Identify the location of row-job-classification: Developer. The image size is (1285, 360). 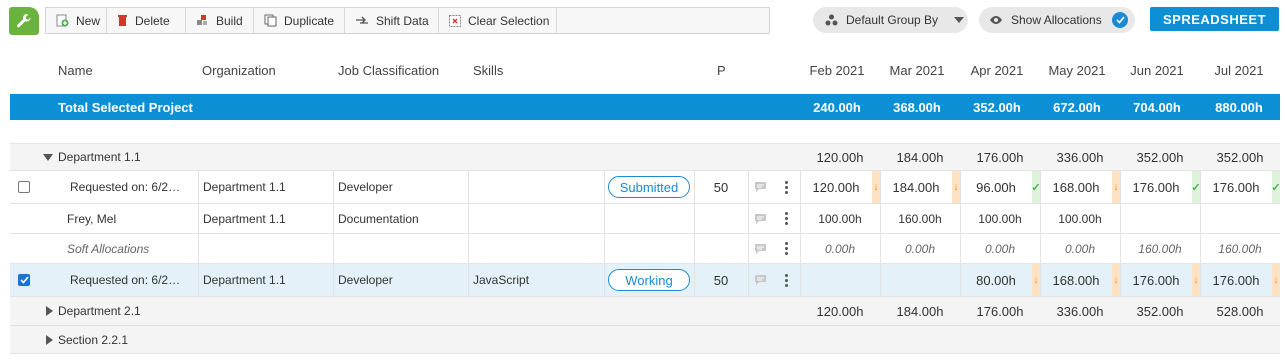
(365, 280).